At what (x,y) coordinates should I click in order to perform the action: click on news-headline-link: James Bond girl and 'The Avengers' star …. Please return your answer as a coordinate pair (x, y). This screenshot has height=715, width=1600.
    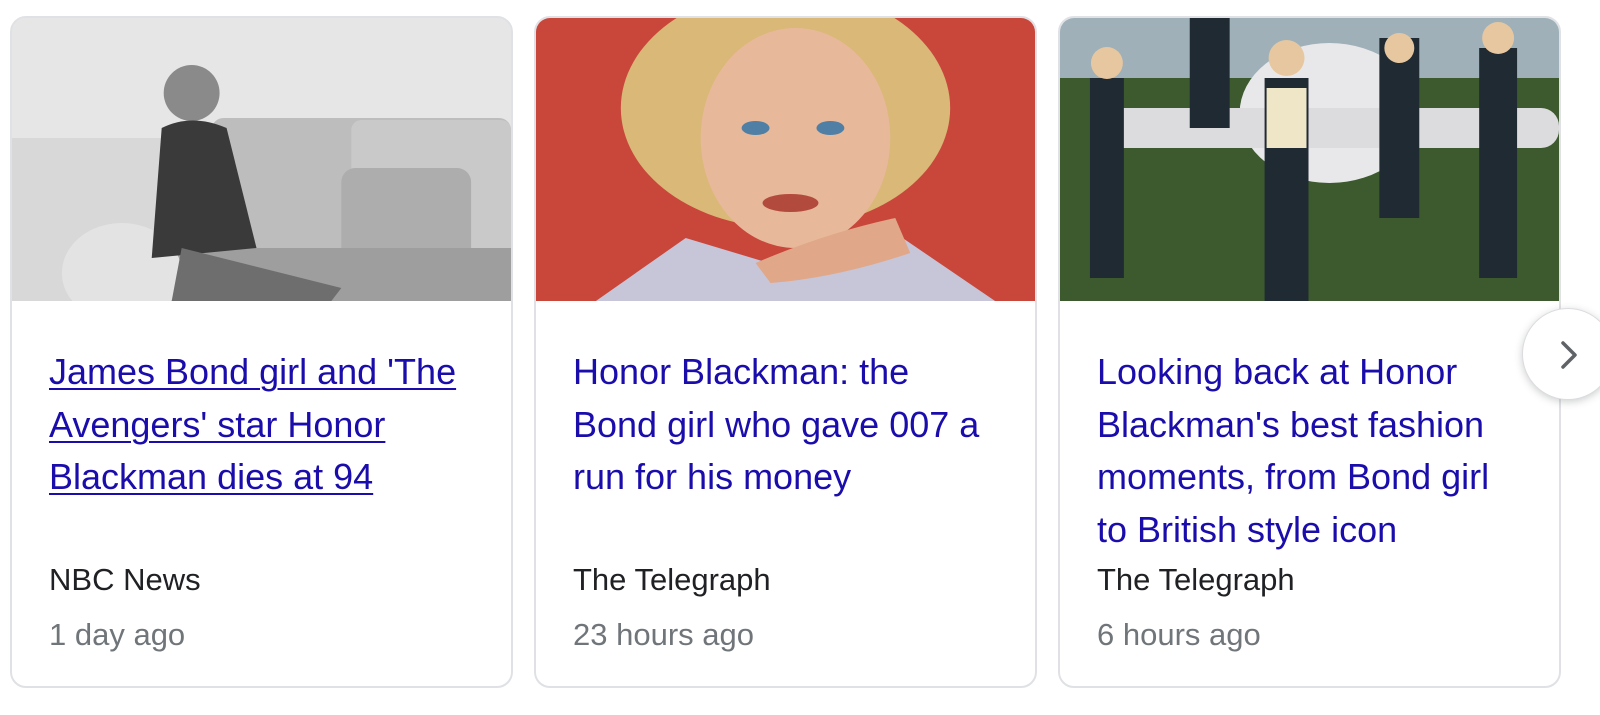
    Looking at the image, I should click on (264, 425).